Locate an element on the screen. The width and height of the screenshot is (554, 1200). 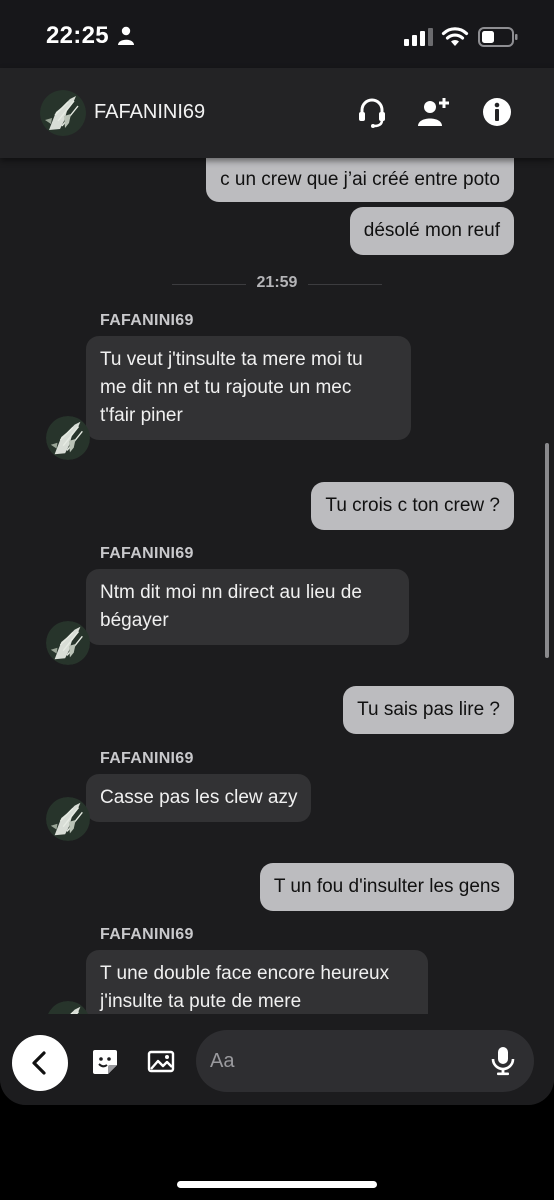
message-line: Tu veut j'tinsulte ta mere moi tu is located at coordinates (231, 359).